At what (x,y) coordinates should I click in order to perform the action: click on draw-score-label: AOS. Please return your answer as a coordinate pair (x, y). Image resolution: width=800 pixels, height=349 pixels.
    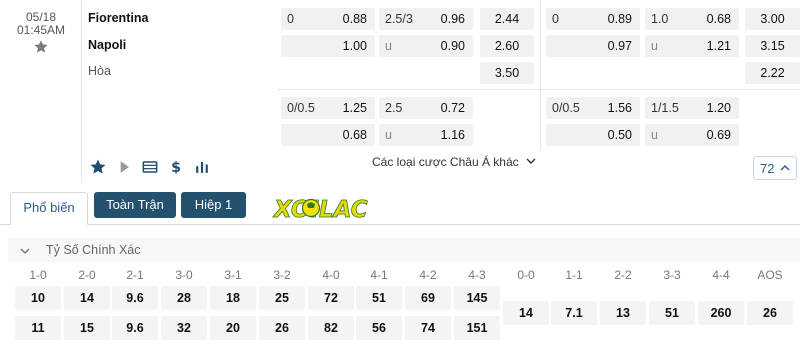
    Looking at the image, I should click on (770, 275).